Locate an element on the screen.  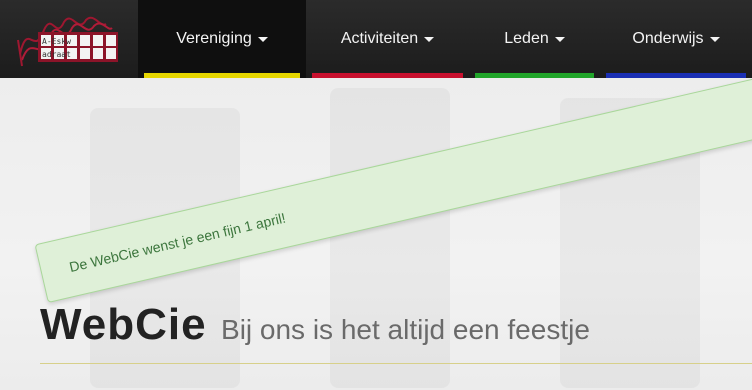
page-title: WebCie Bij ons is het altijd een feestje is located at coordinates (315, 325).